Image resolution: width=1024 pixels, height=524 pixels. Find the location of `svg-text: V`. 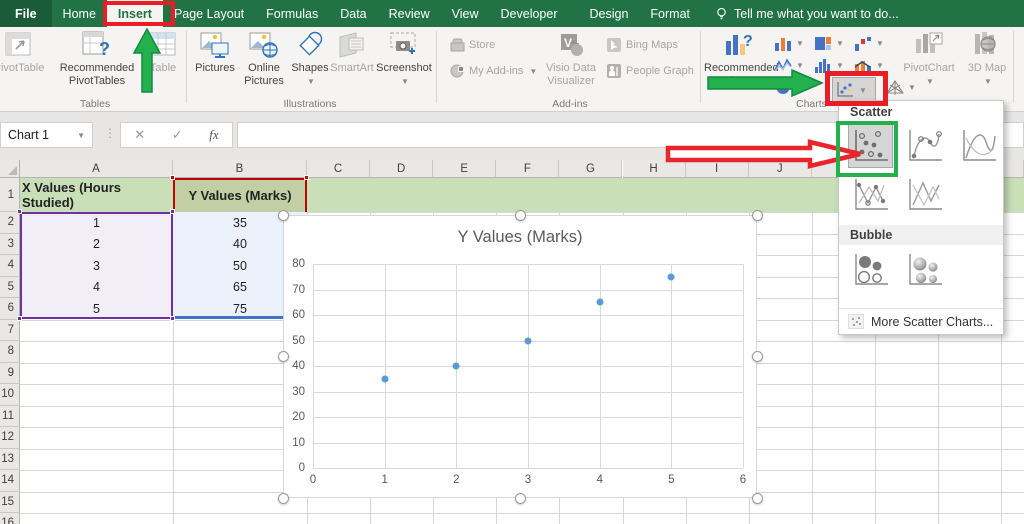

svg-text: V is located at coordinates (568, 43).